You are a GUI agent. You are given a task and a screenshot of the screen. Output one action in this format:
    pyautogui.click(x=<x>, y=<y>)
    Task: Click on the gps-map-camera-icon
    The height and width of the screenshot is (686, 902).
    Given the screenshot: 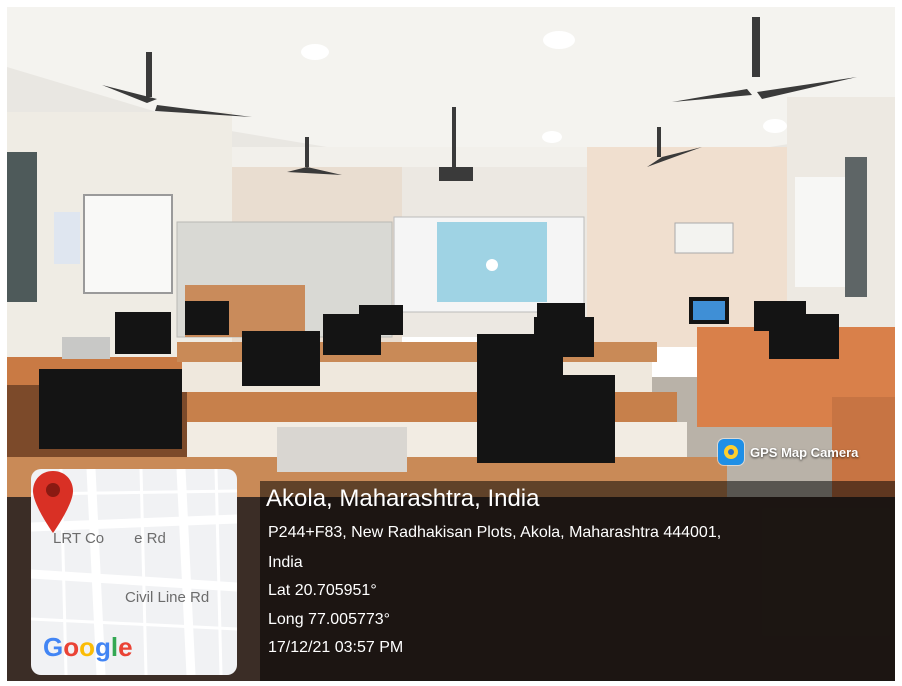 What is the action you would take?
    pyautogui.click(x=731, y=452)
    